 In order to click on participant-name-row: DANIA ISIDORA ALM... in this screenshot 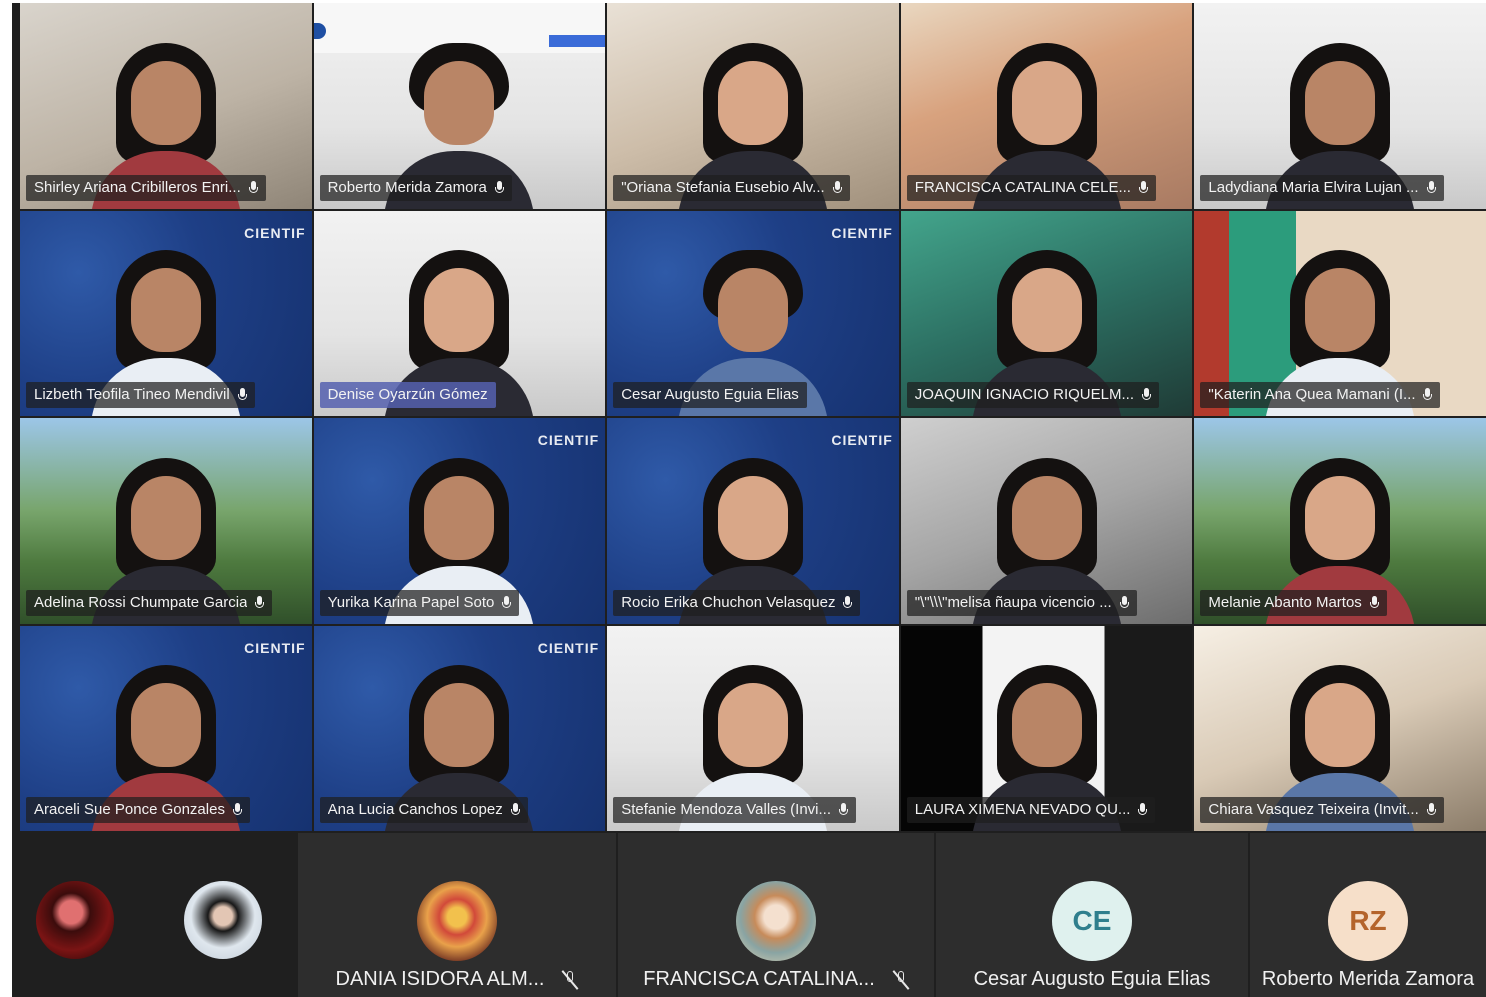, I will do `click(457, 979)`.